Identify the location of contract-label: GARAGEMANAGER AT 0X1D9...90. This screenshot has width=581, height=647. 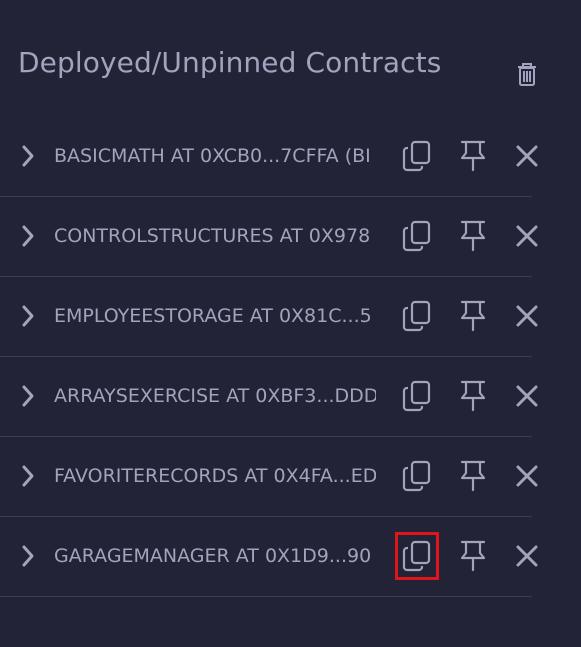
(213, 556).